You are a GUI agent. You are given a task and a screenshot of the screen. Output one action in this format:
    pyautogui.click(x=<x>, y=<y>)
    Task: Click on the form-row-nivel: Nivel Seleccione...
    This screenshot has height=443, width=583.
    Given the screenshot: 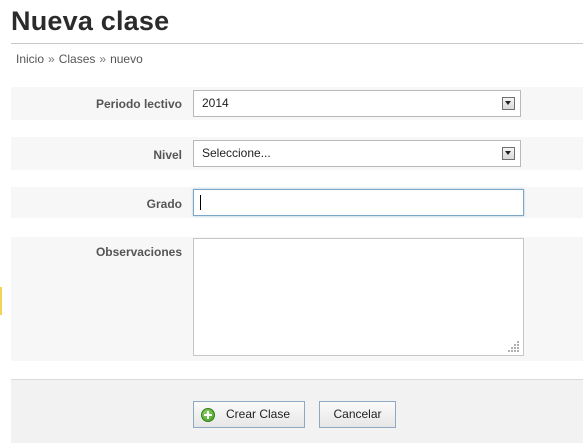 What is the action you would take?
    pyautogui.click(x=297, y=153)
    